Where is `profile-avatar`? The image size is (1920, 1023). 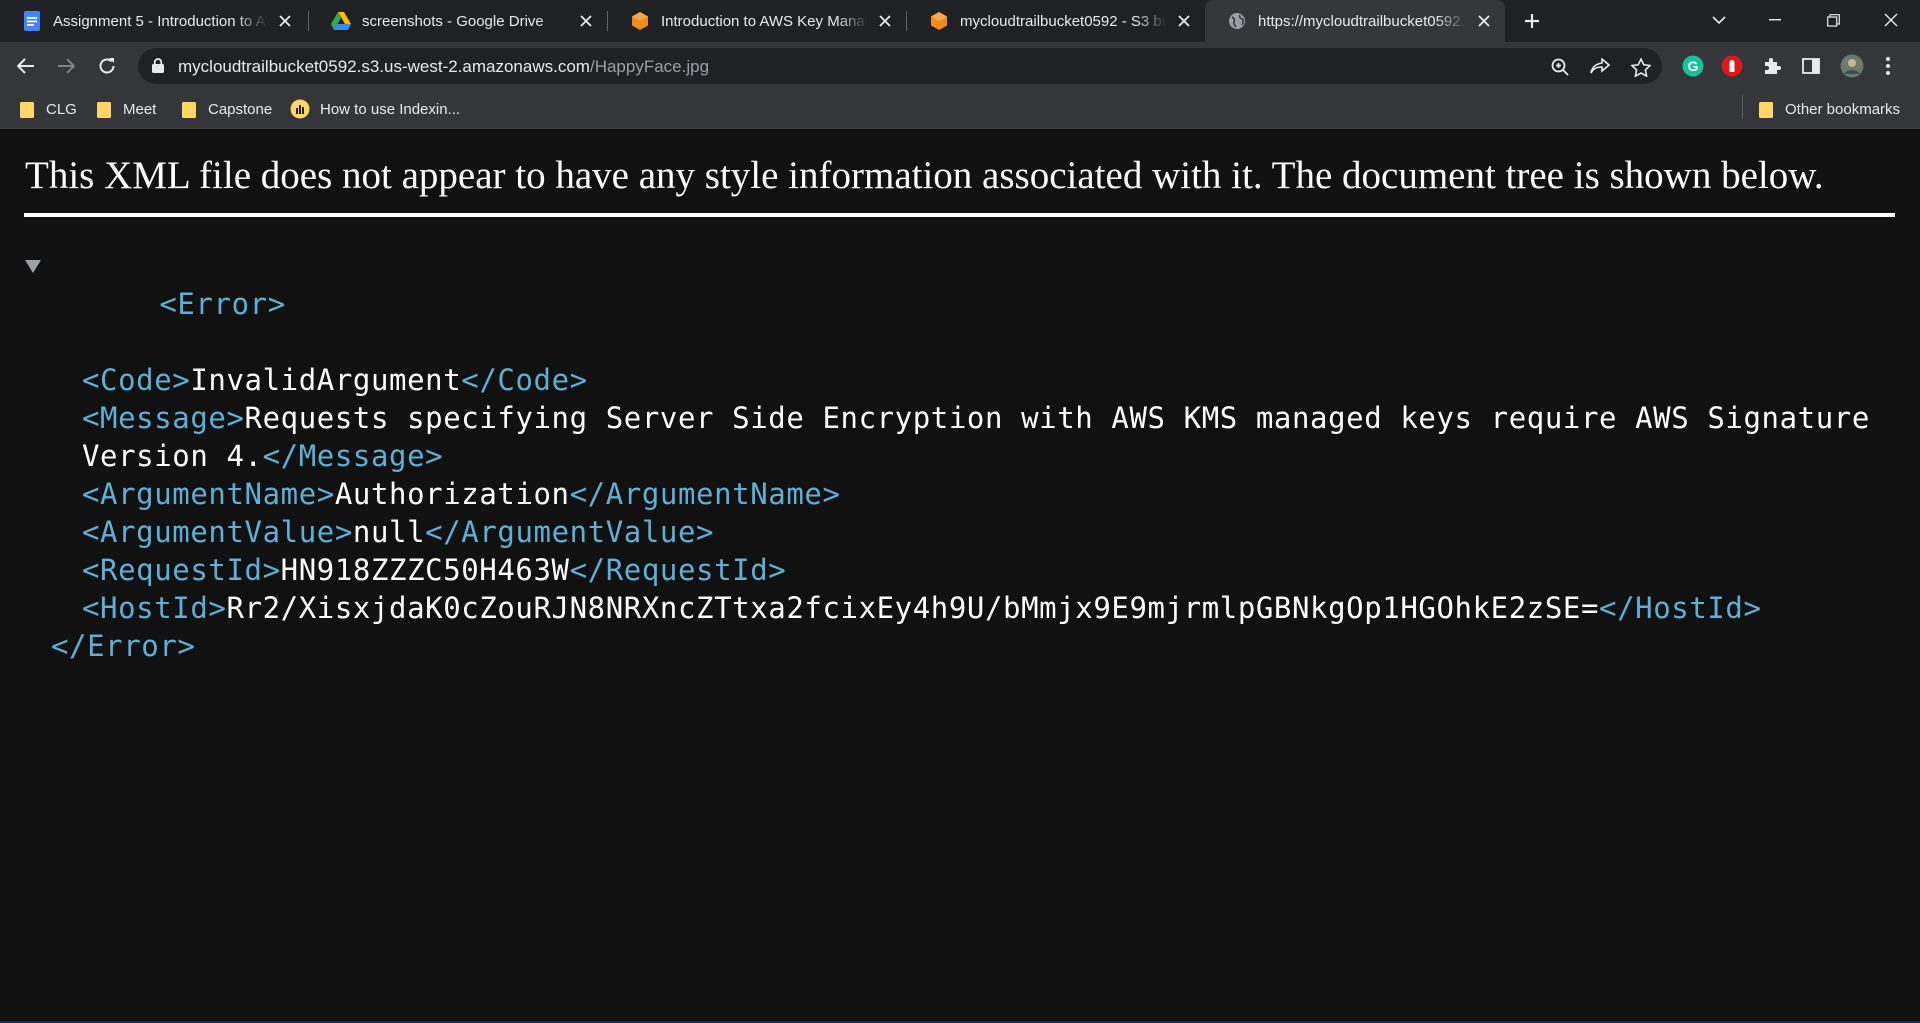 profile-avatar is located at coordinates (1852, 66).